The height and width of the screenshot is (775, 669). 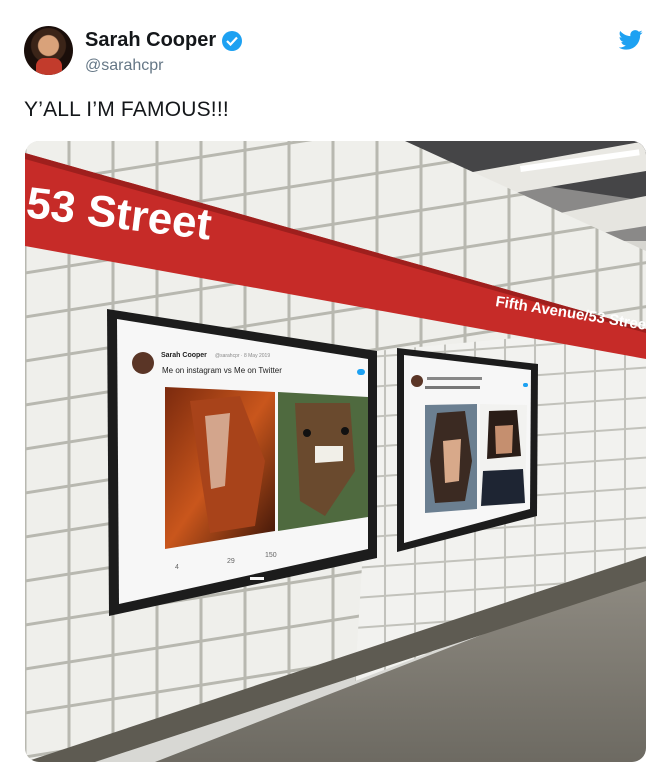 I want to click on tweet-header: Sarah Cooper @sarahcpr, so click(x=334, y=52).